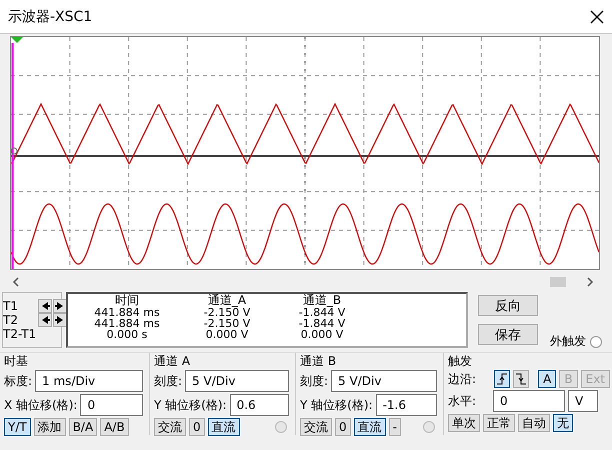  What do you see at coordinates (529, 401) in the screenshot?
I see `level-field: 0` at bounding box center [529, 401].